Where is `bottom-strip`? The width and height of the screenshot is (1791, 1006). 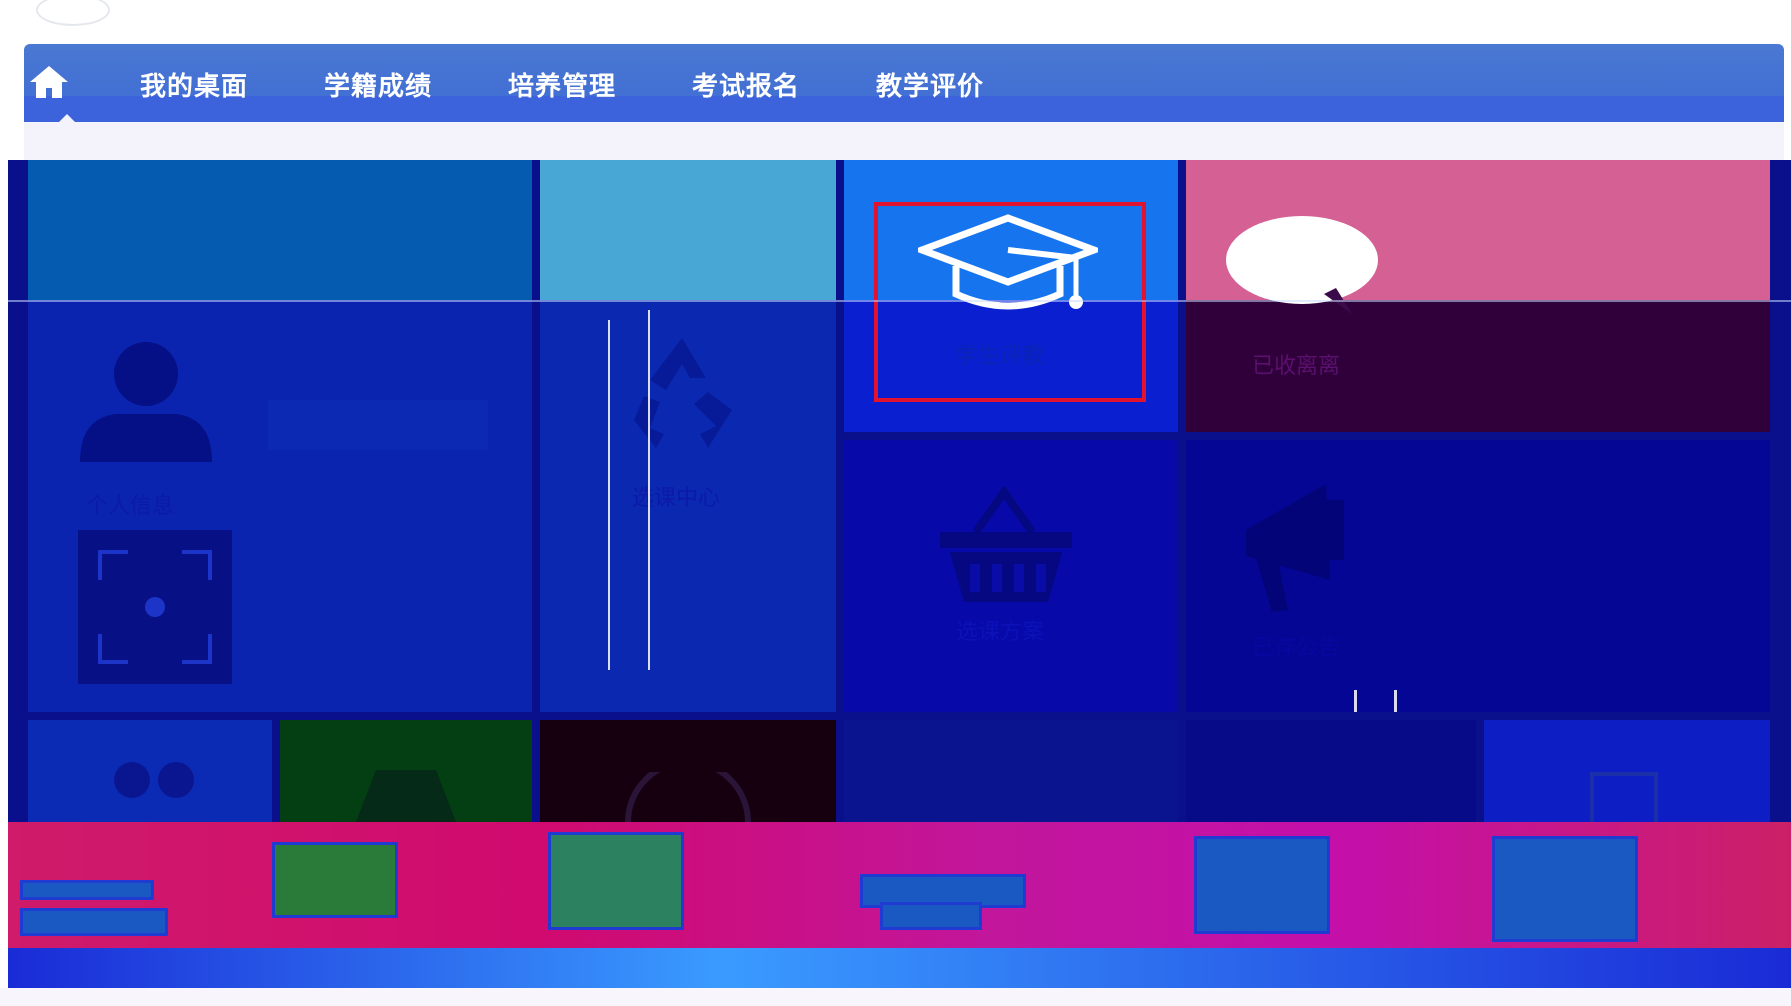
bottom-strip is located at coordinates (899, 968).